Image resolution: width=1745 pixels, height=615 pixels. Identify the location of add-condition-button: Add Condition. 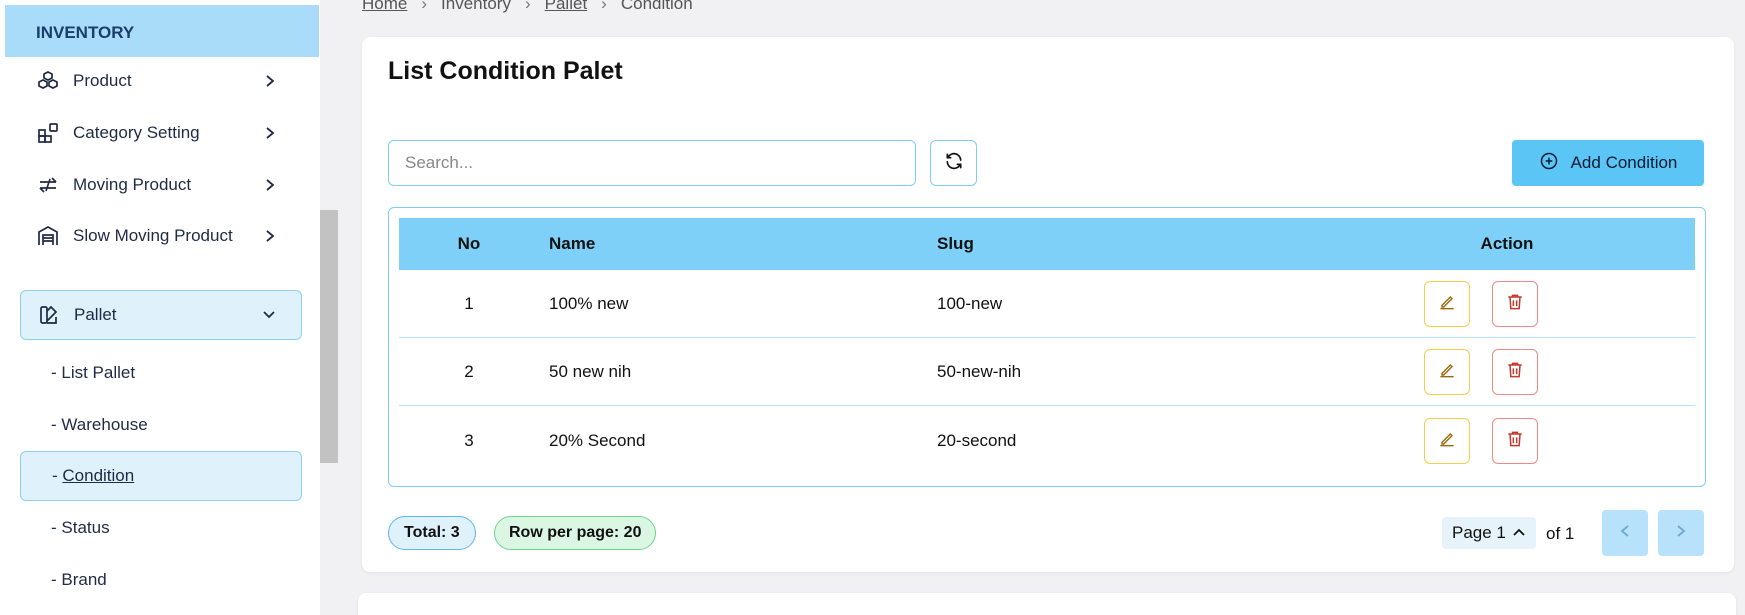
(1608, 163).